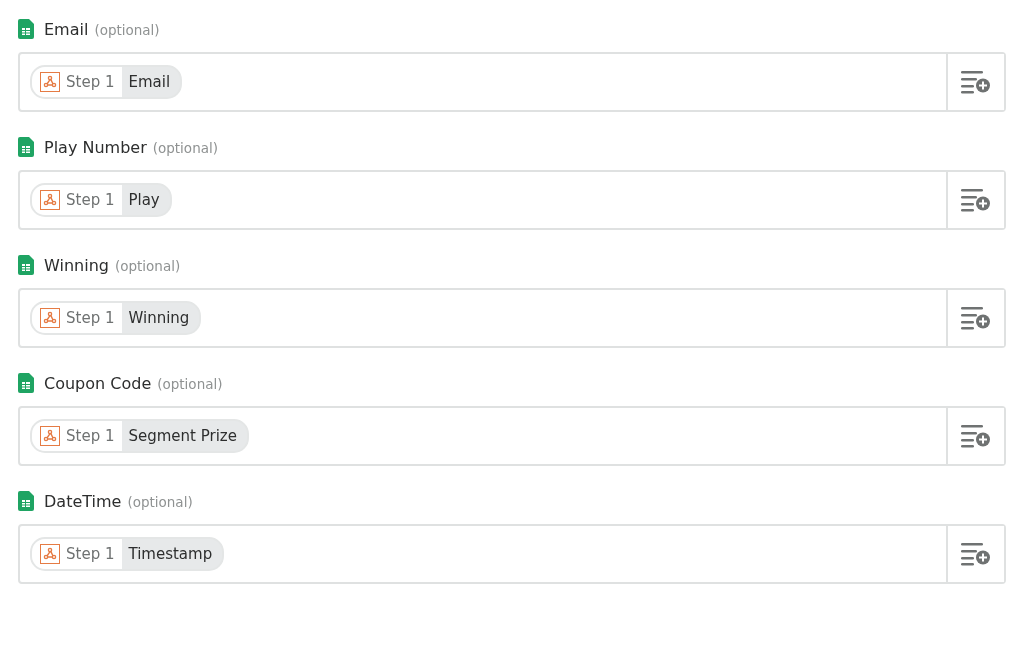 The image size is (1024, 648). What do you see at coordinates (76, 265) in the screenshot?
I see `field-label: Winning` at bounding box center [76, 265].